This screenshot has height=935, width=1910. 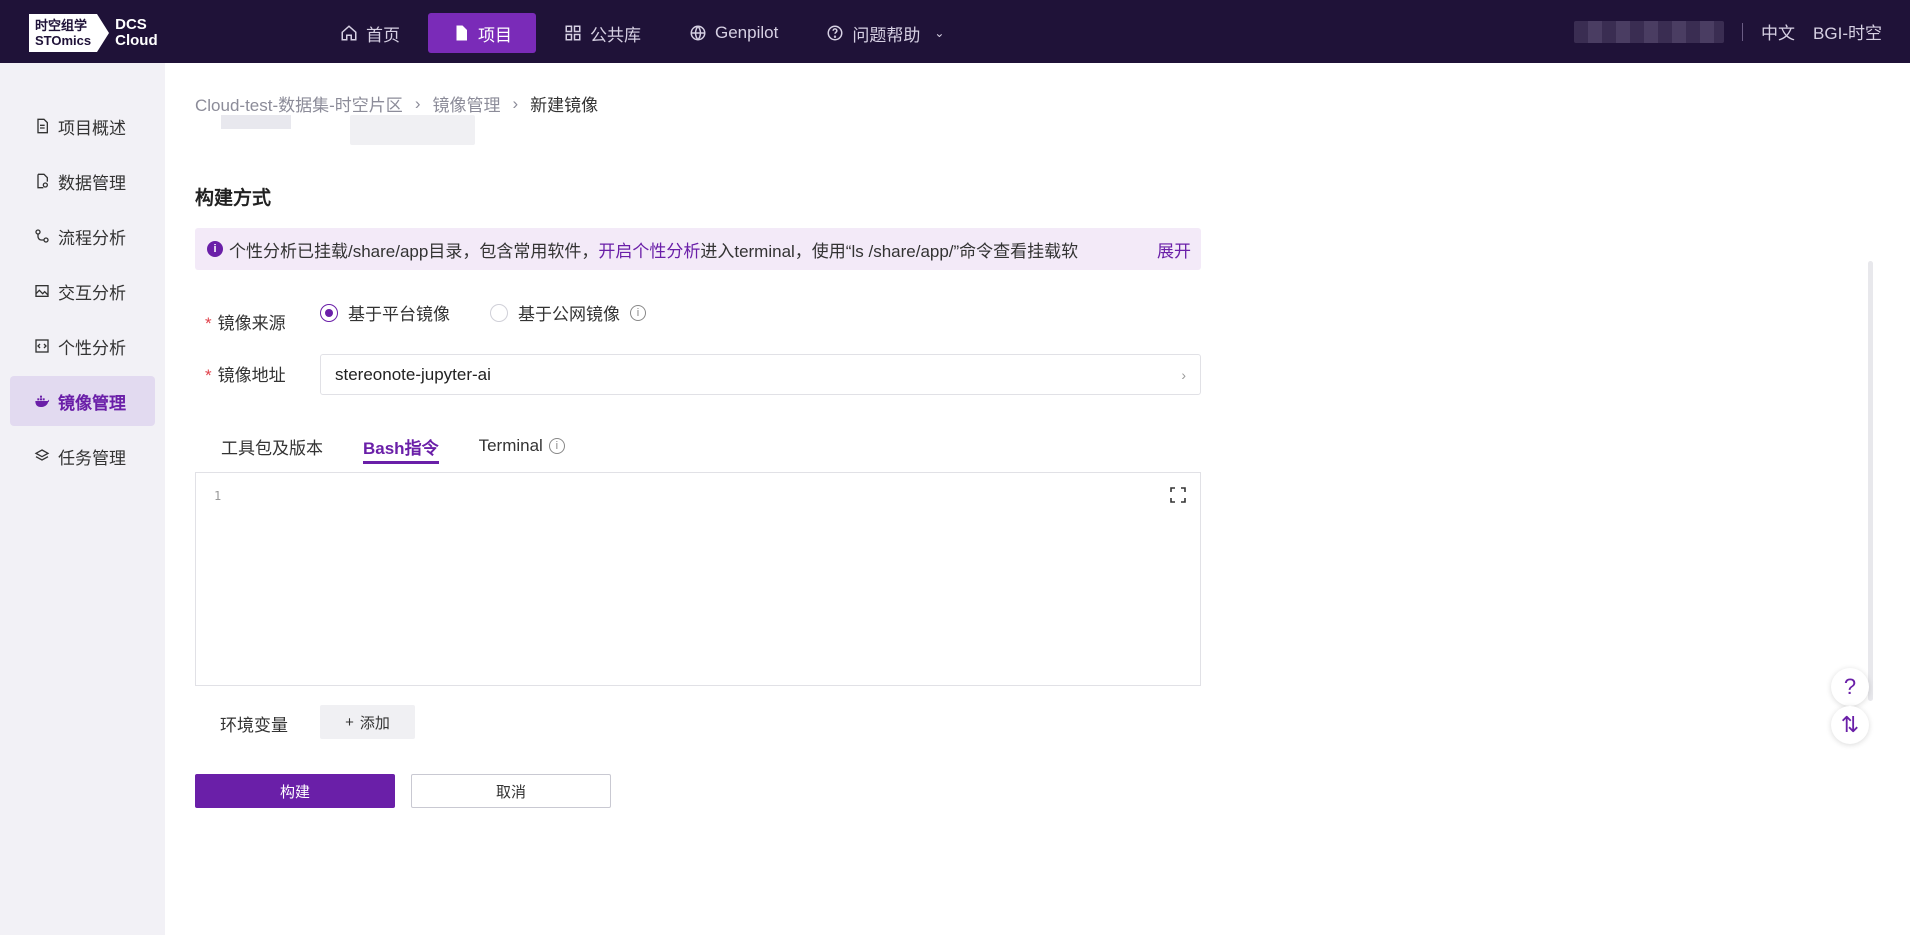 I want to click on scroll-toggle-float-button: ⇅, so click(x=1850, y=725).